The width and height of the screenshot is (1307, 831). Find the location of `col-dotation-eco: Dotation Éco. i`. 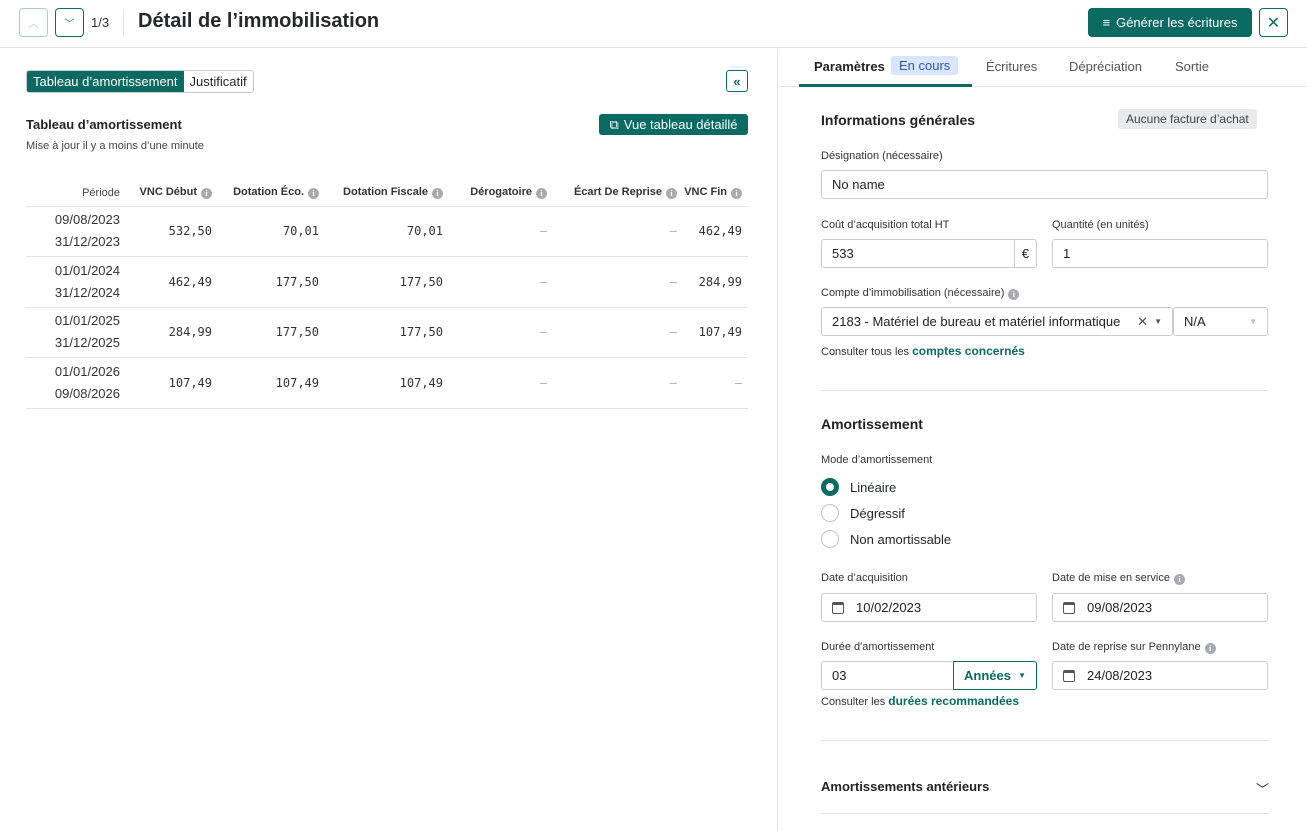

col-dotation-eco: Dotation Éco. i is located at coordinates (271, 193).